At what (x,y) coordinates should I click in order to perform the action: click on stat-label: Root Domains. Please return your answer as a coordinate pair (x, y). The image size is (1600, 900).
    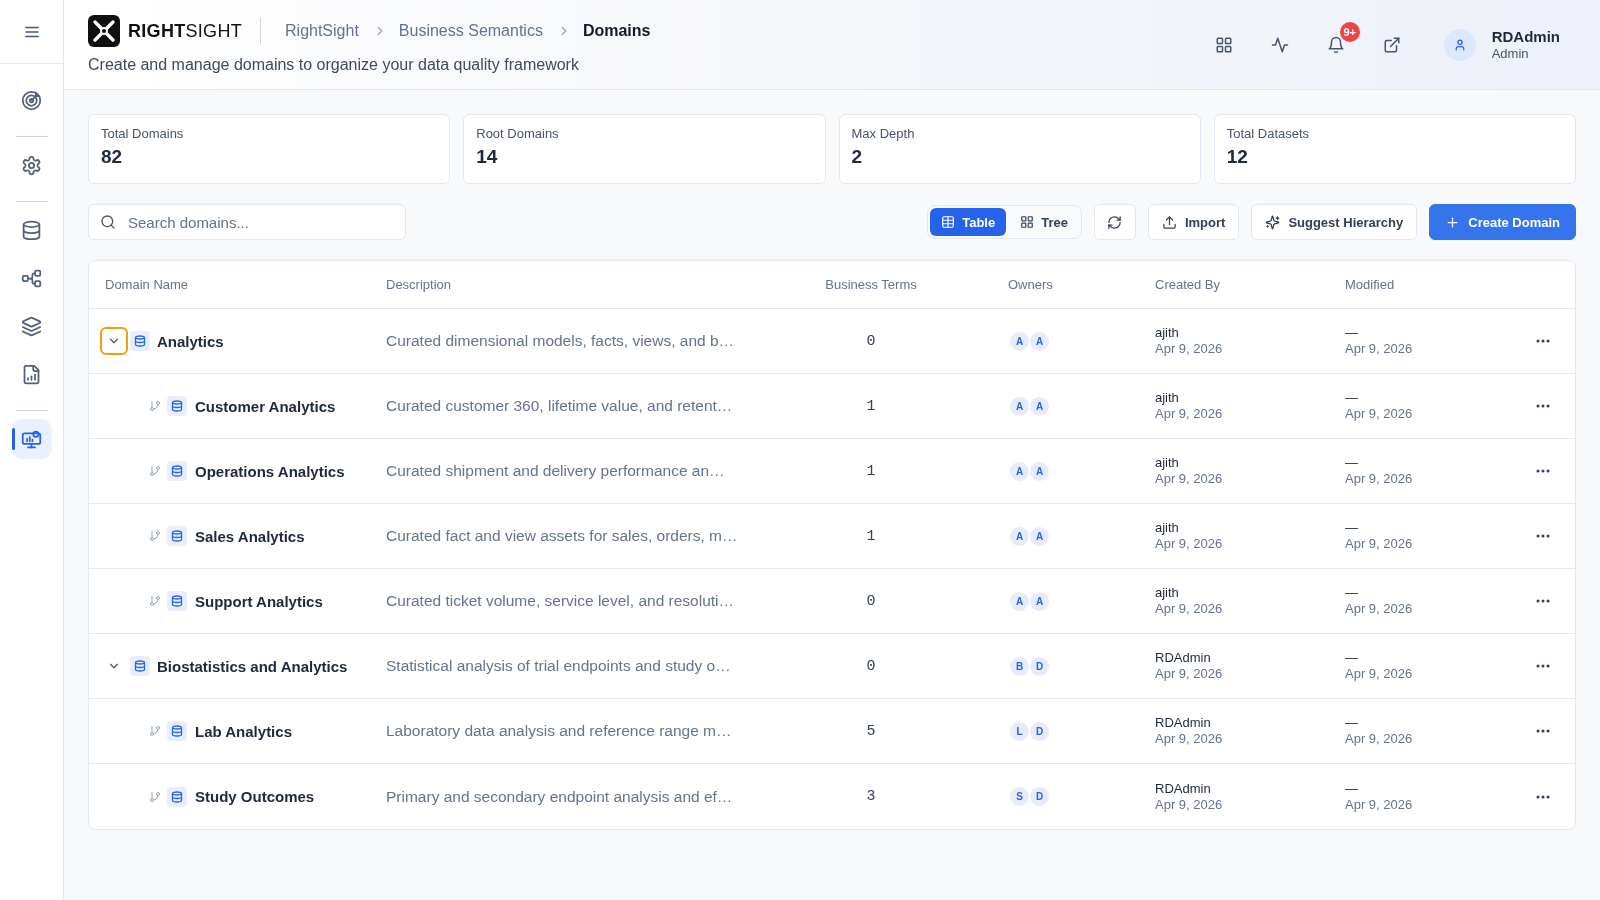
    Looking at the image, I should click on (517, 134).